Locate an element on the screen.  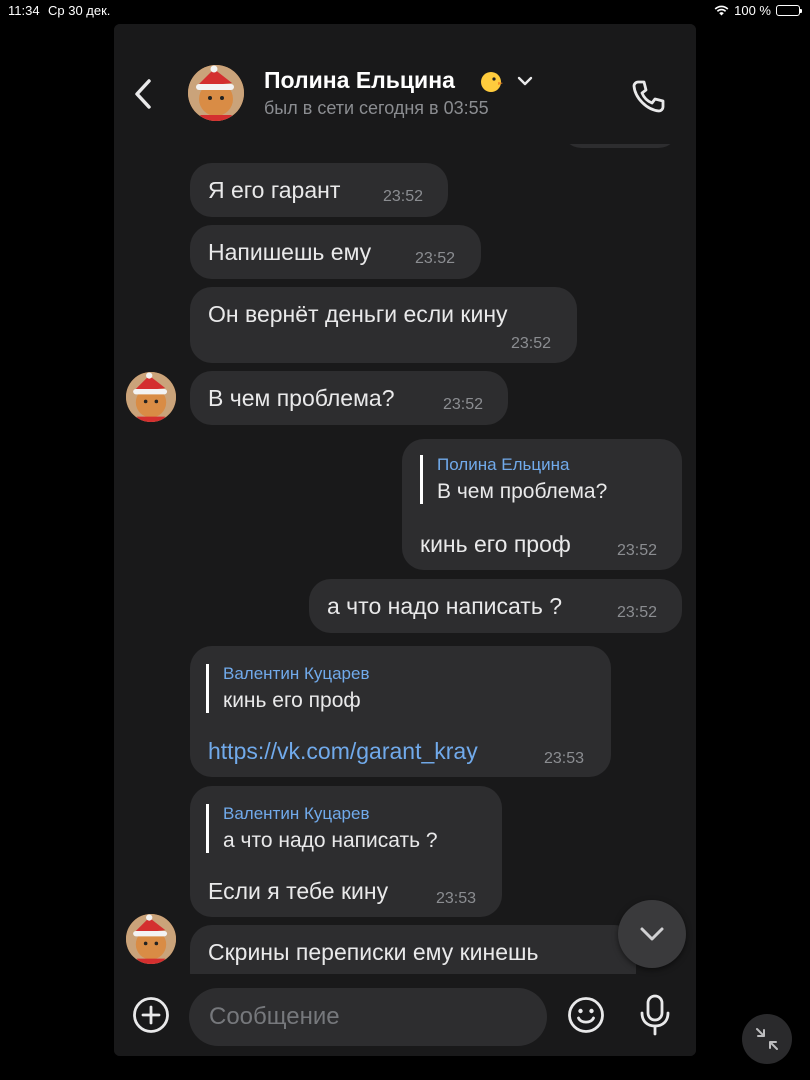
message-text: Я его гарант is located at coordinates (274, 190).